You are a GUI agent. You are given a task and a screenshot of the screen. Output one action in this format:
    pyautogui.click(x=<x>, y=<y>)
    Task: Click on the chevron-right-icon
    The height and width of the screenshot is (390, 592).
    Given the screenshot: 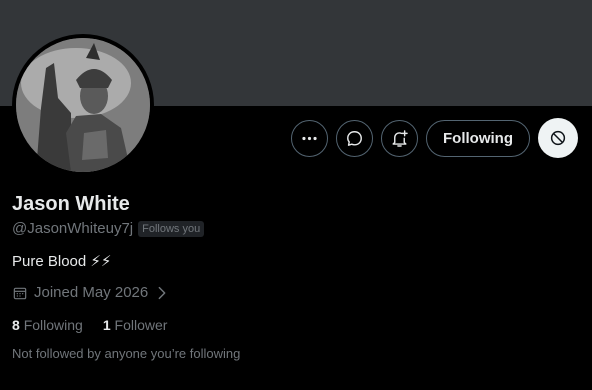 What is the action you would take?
    pyautogui.click(x=162, y=292)
    